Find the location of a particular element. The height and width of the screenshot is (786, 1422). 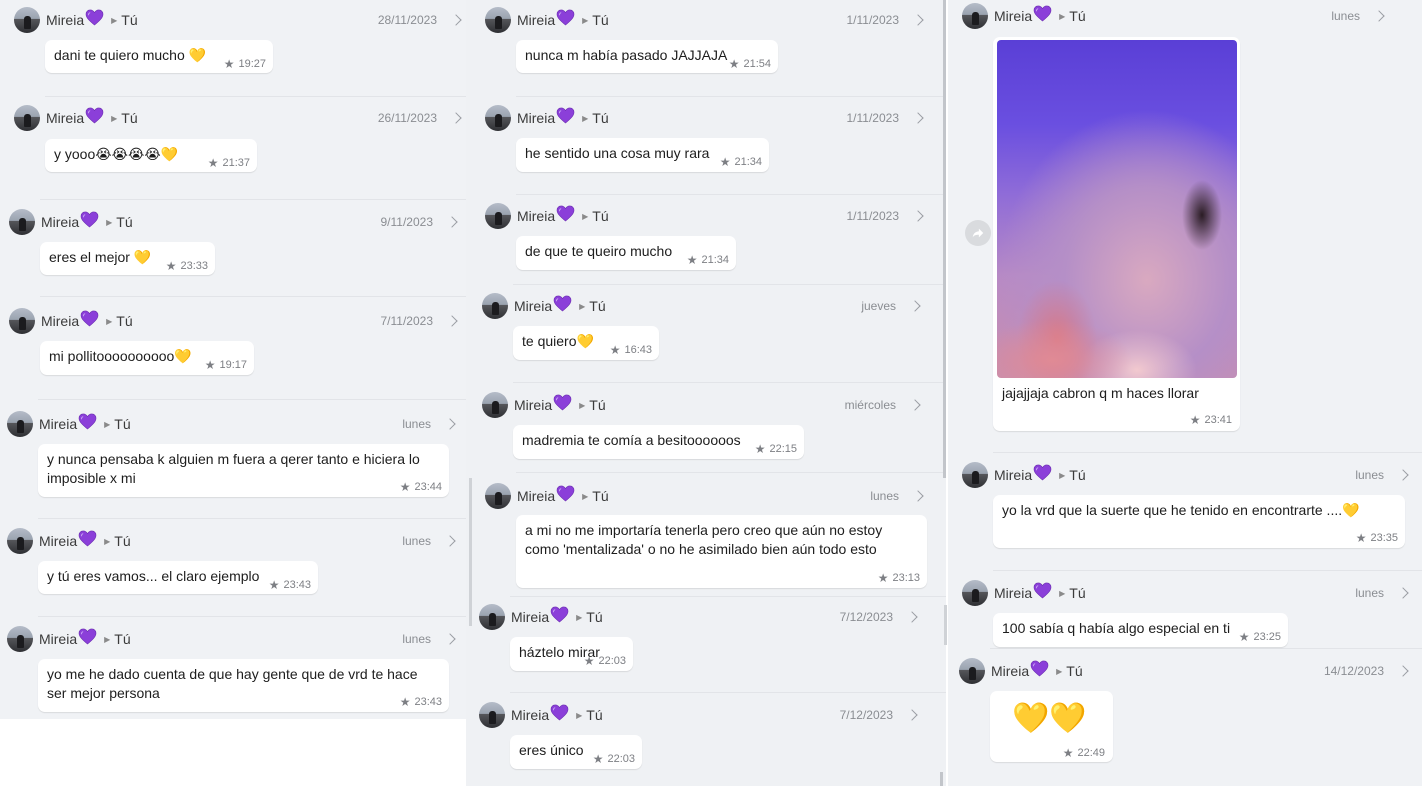

forward-icon is located at coordinates (978, 233).